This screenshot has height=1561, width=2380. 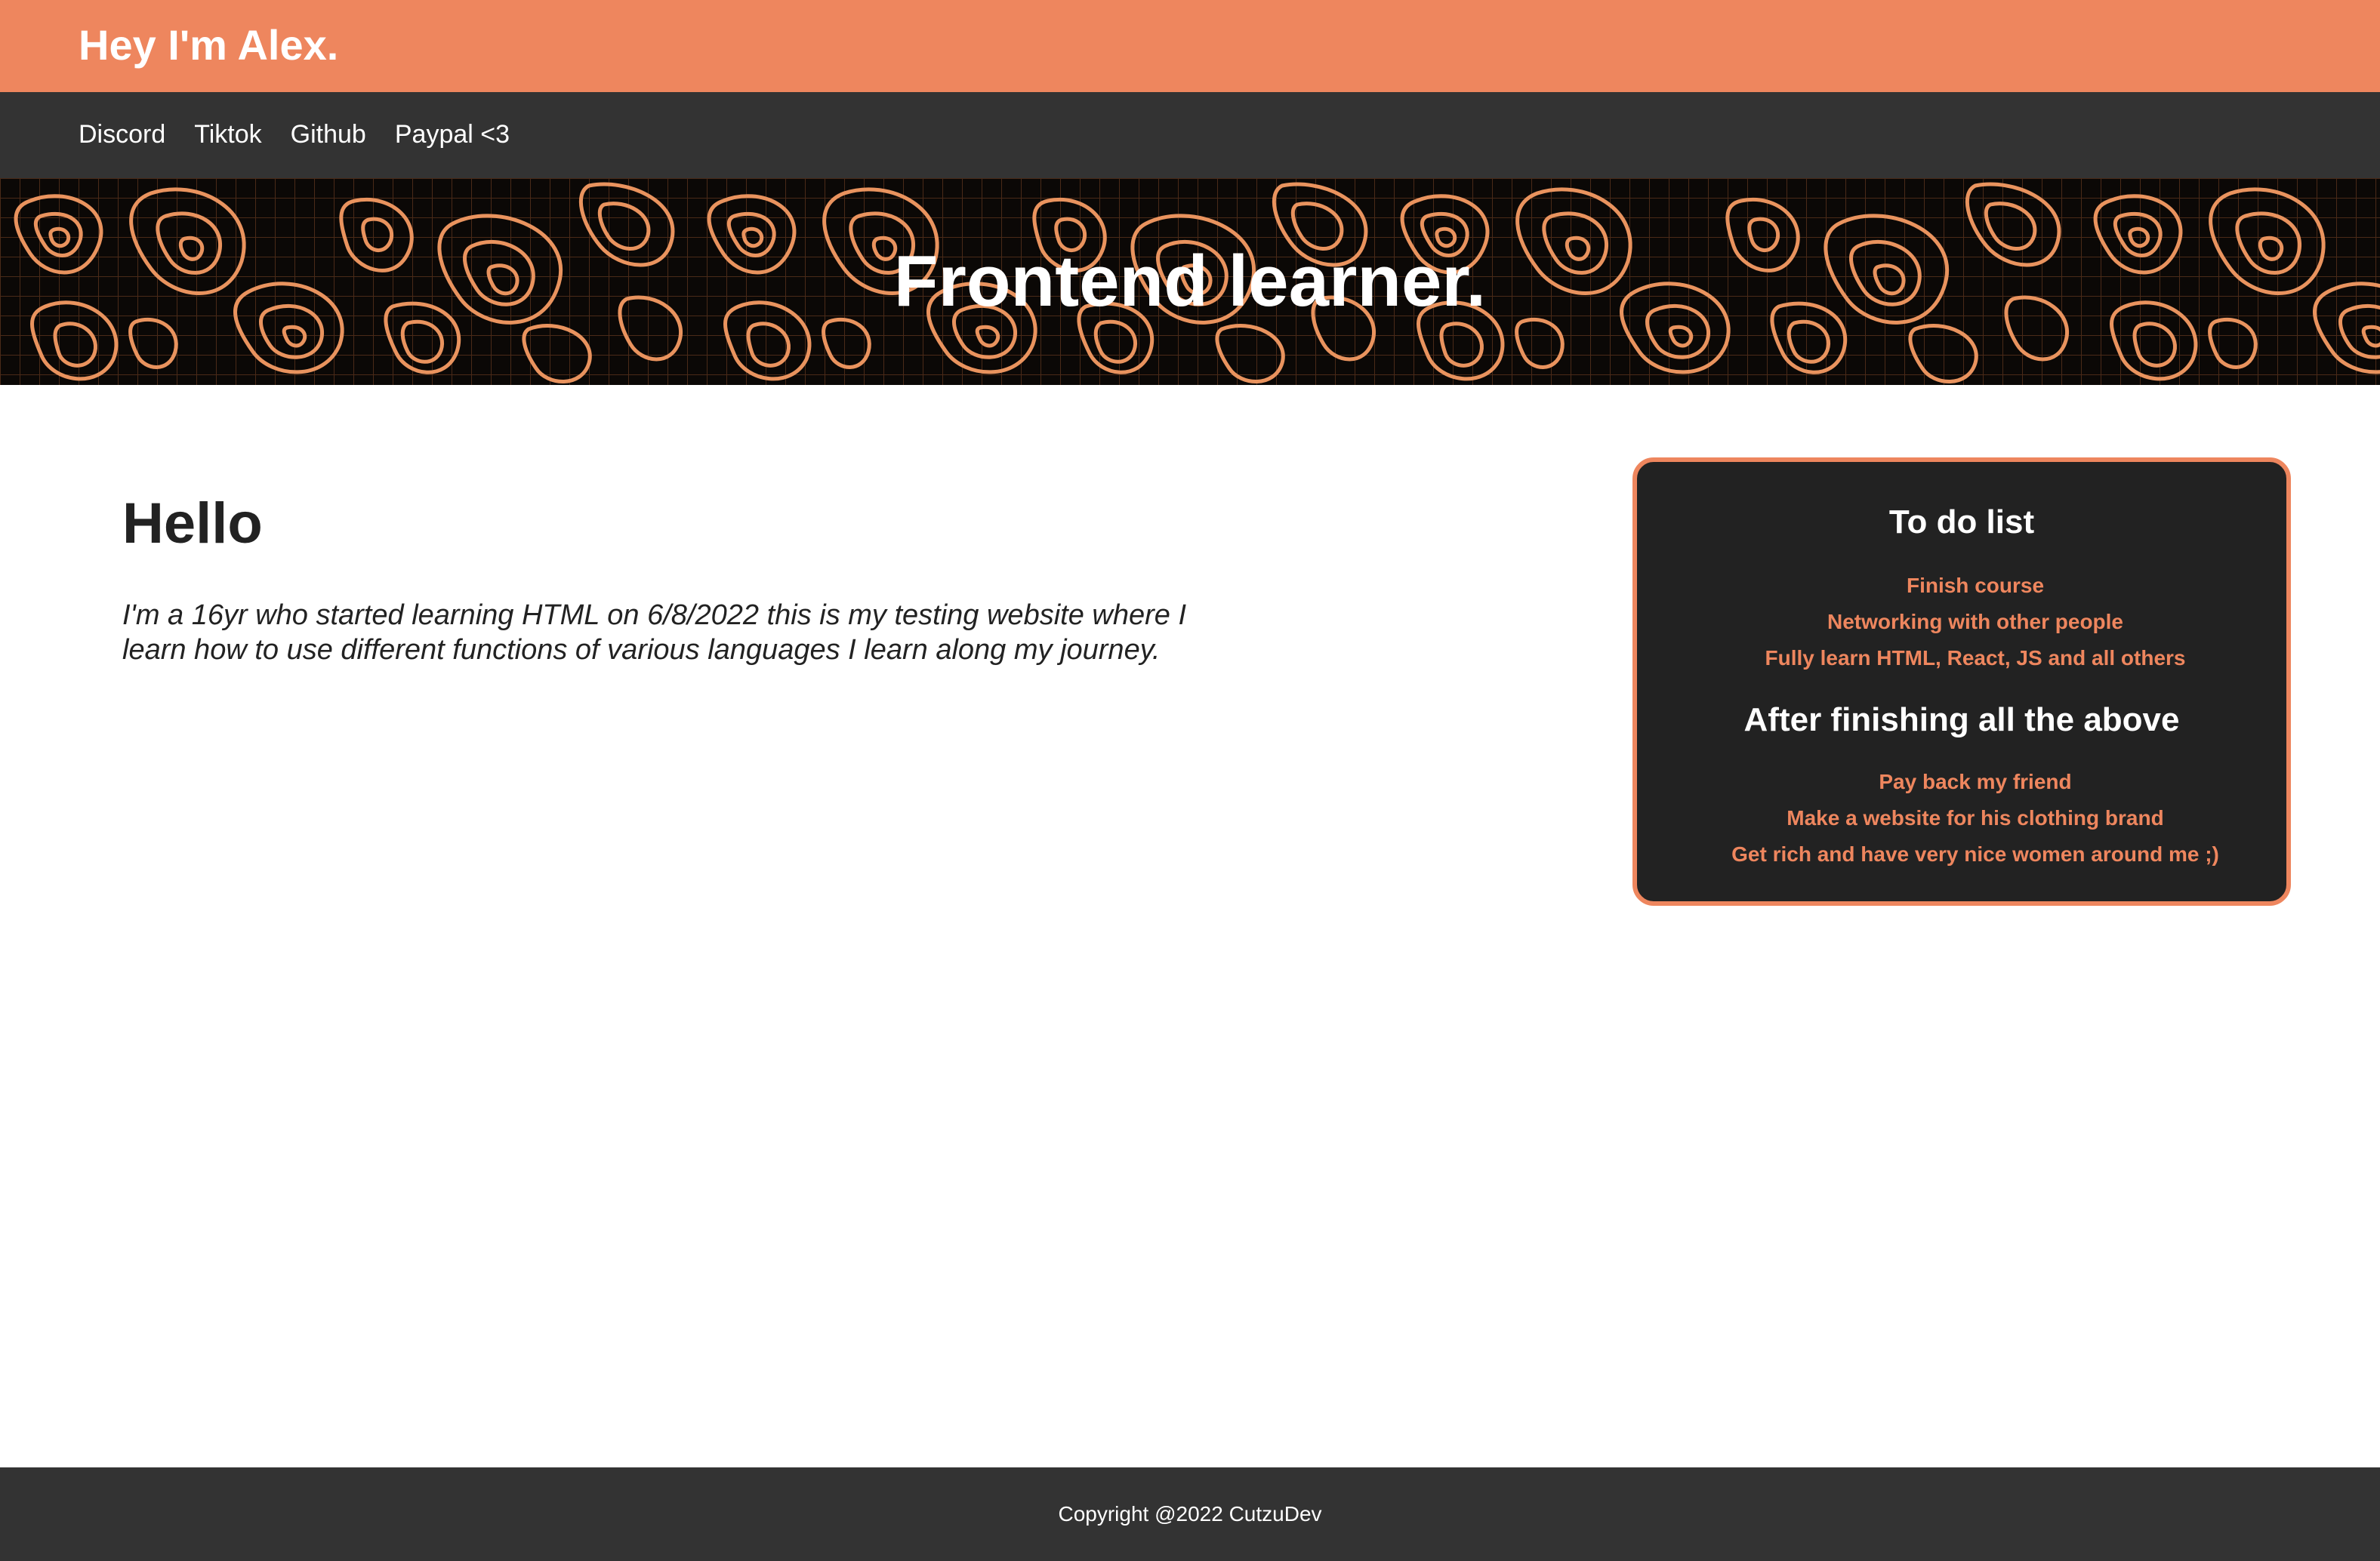 I want to click on nav-links: Discord Tiktok Github Paypal <3, so click(x=294, y=134).